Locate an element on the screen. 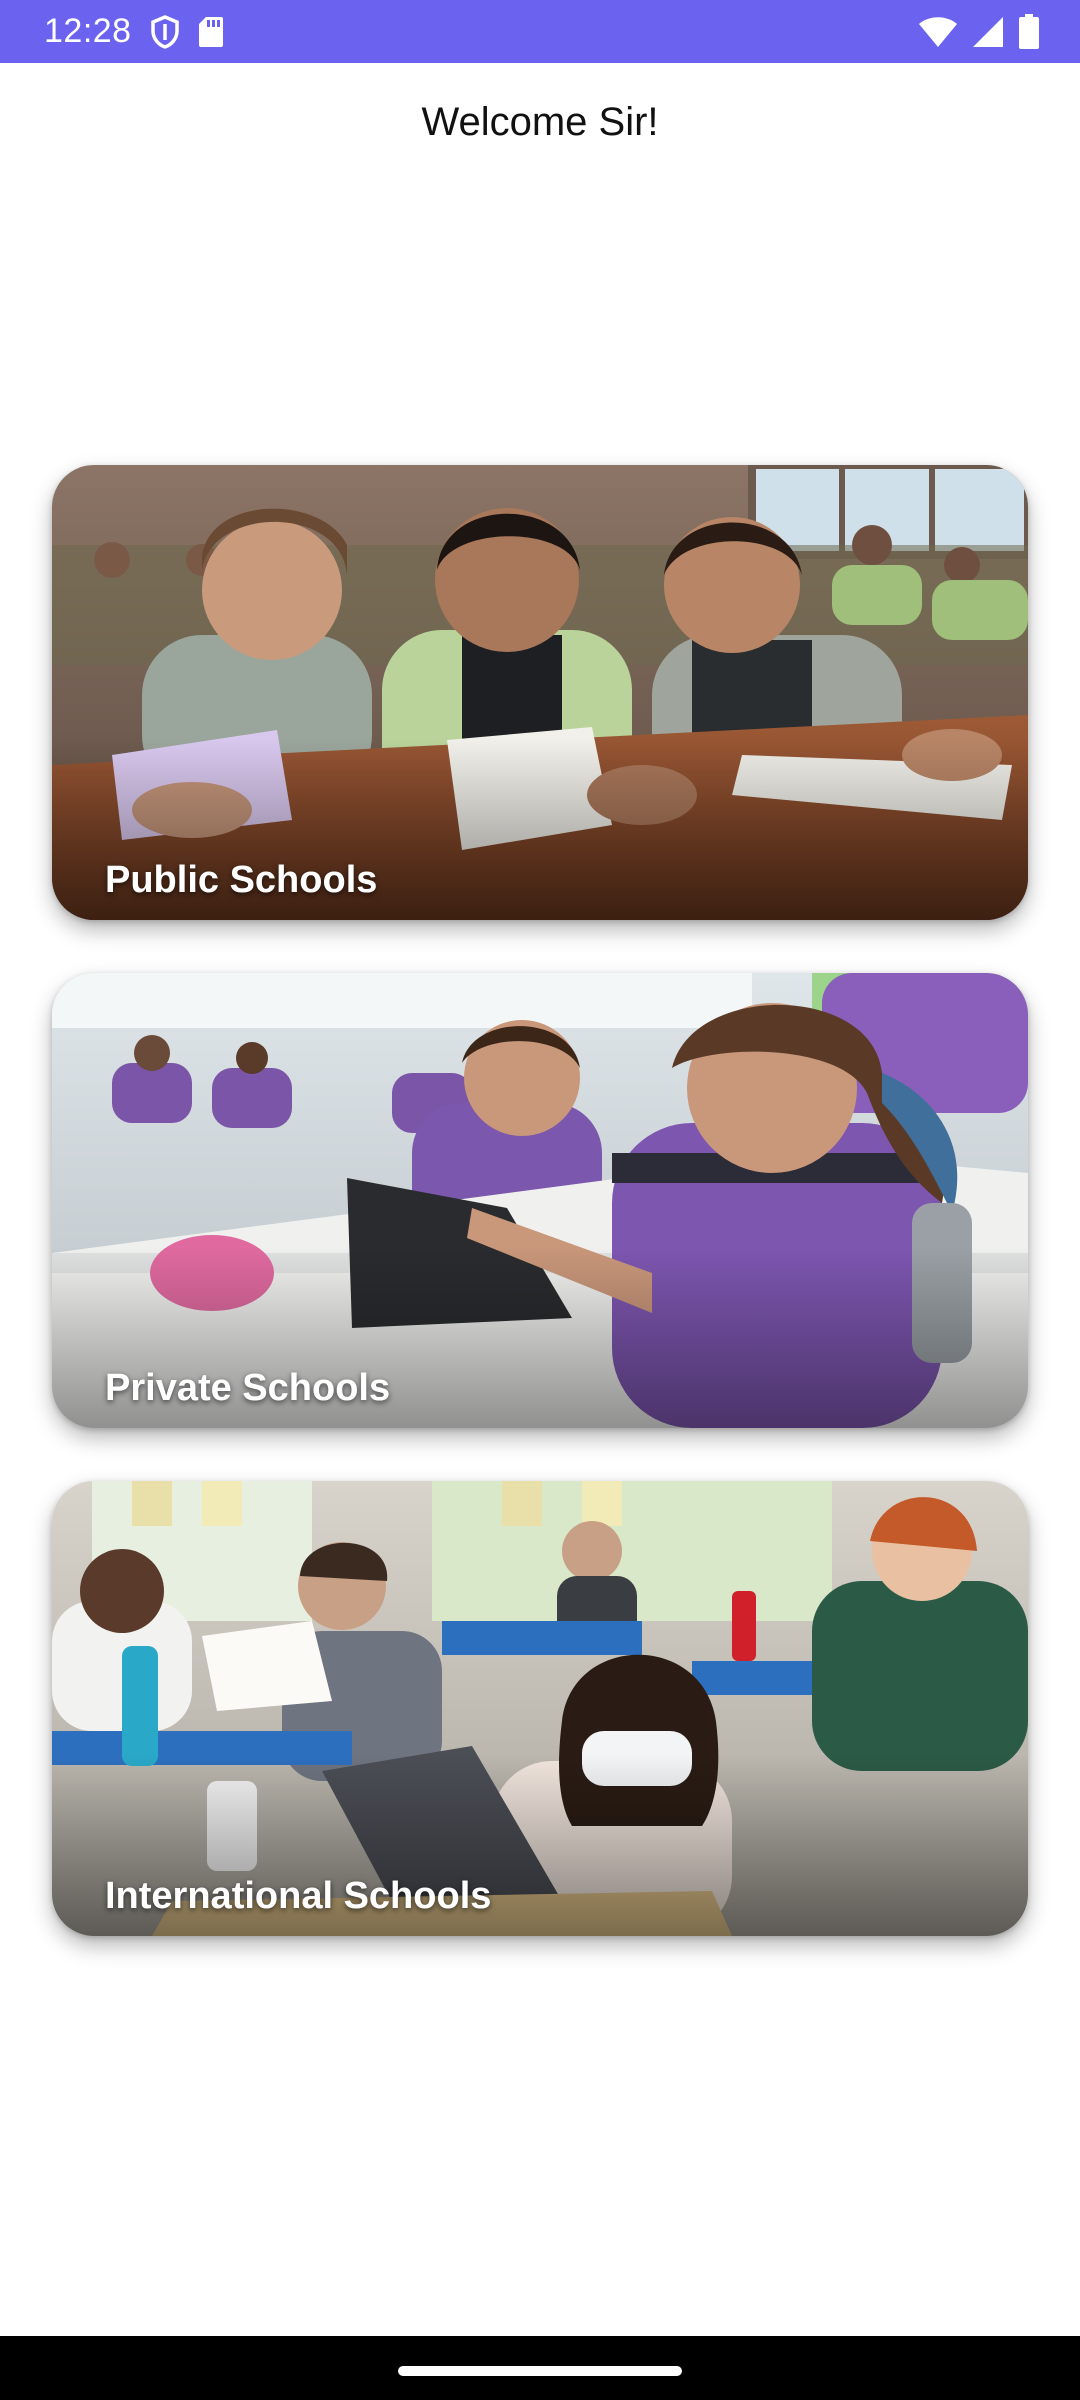 The height and width of the screenshot is (2400, 1080). sd-card-icon is located at coordinates (211, 32).